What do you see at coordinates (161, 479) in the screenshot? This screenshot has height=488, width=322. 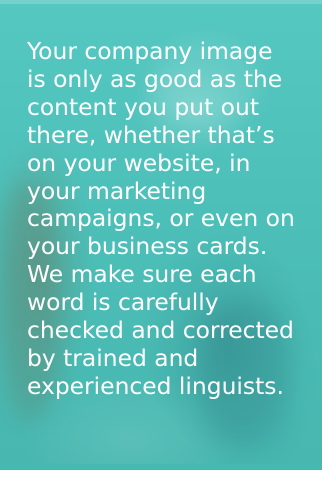 I see `bottom-border` at bounding box center [161, 479].